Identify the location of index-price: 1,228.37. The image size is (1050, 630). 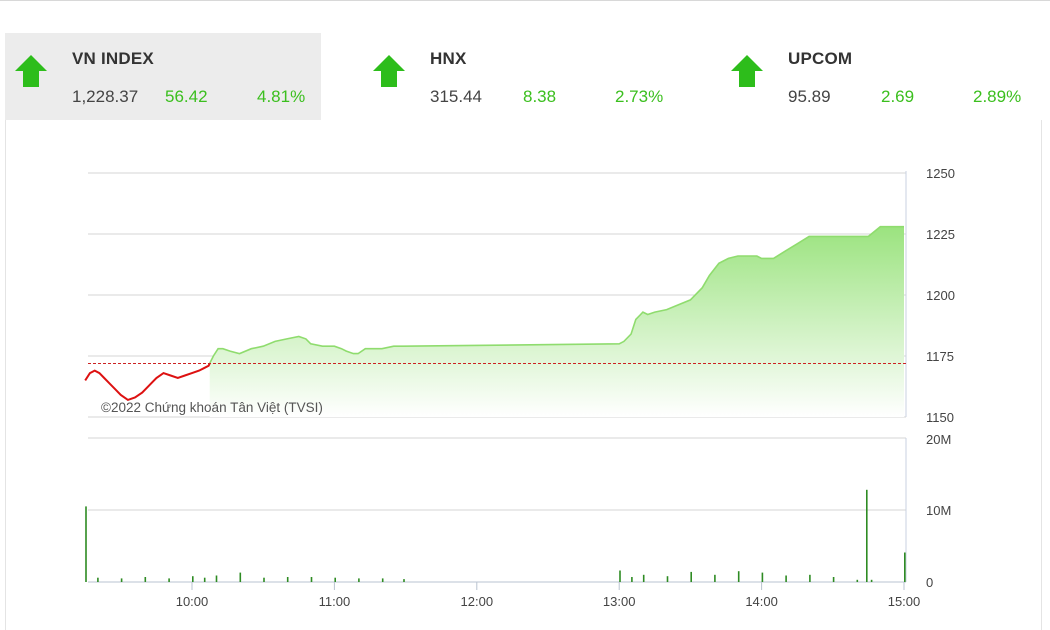
(105, 96).